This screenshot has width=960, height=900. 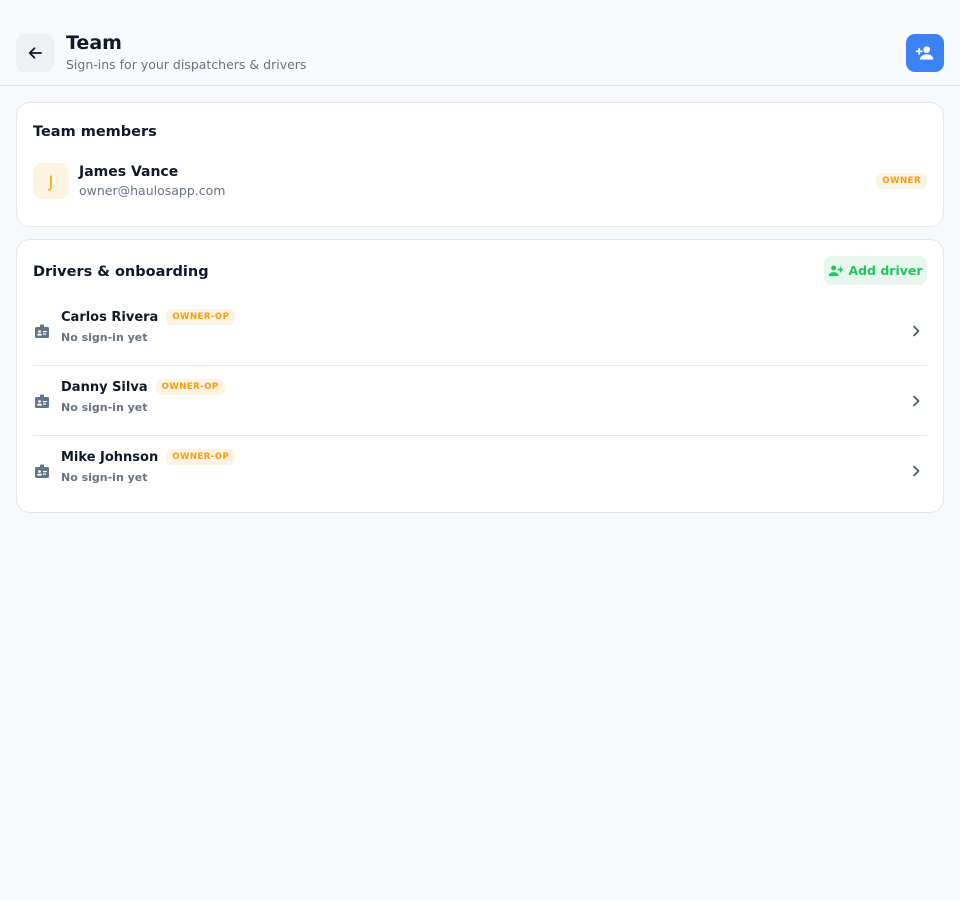 I want to click on member-name: James Vance, so click(x=129, y=172).